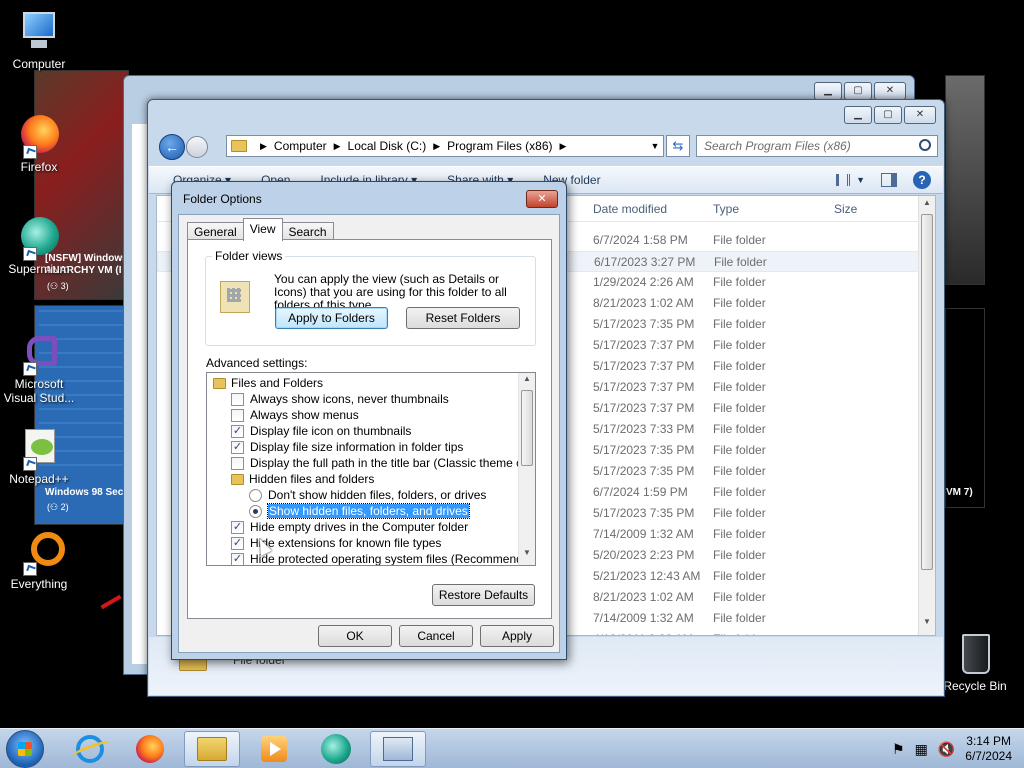  What do you see at coordinates (644, 345) in the screenshot?
I see `row-date: 5/17/2023 7:37 PM` at bounding box center [644, 345].